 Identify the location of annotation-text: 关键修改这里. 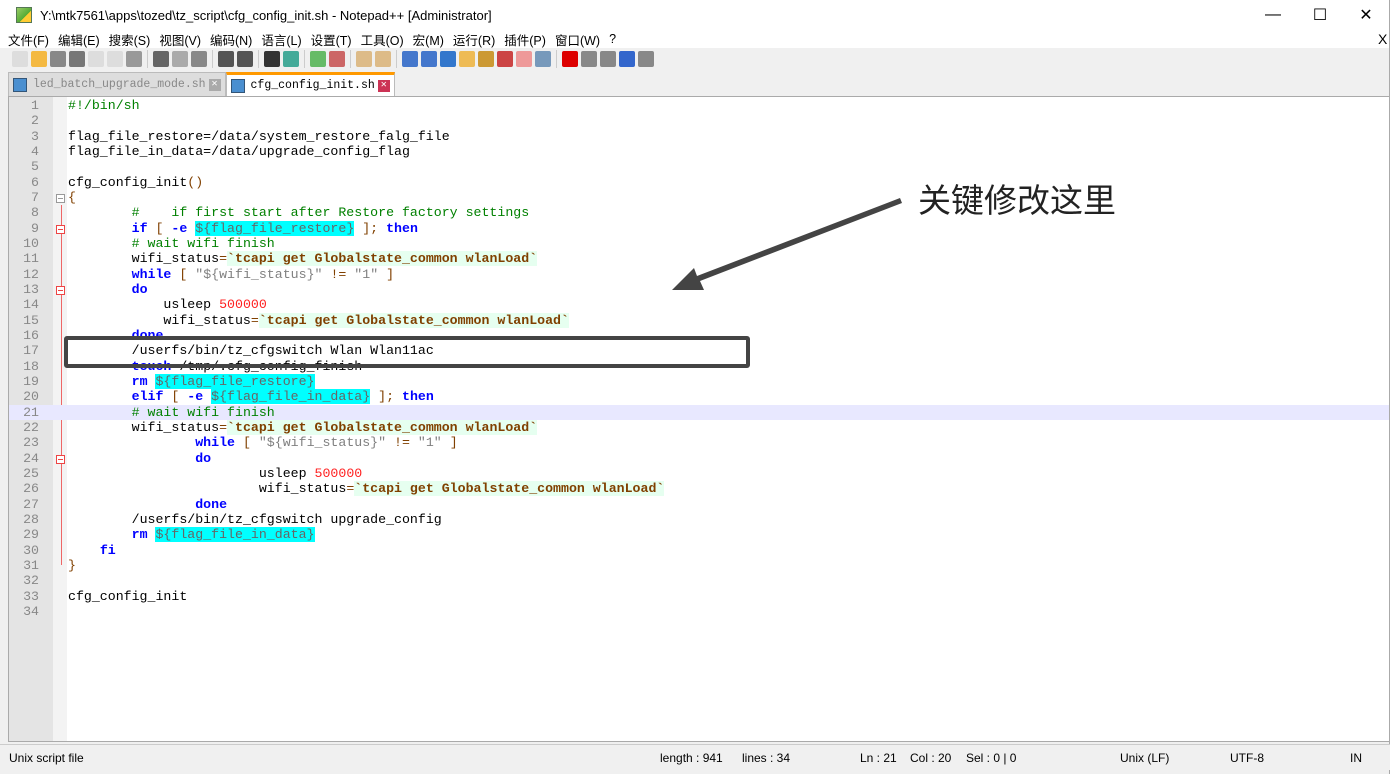
(1017, 200).